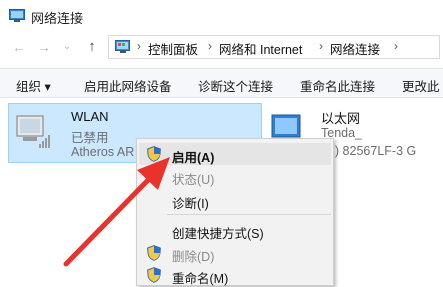 The height and width of the screenshot is (287, 443). What do you see at coordinates (33, 85) in the screenshot?
I see `organize-button: 组织 ▾` at bounding box center [33, 85].